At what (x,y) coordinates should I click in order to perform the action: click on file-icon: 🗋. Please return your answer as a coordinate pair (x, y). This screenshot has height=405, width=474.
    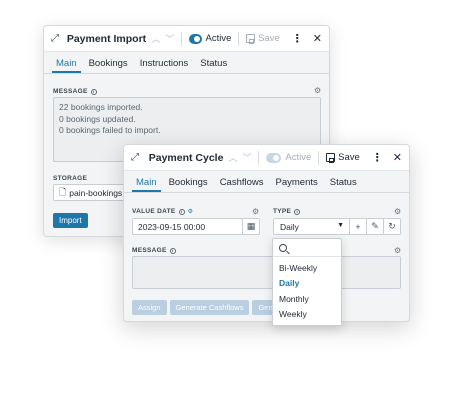
    Looking at the image, I should click on (63, 191).